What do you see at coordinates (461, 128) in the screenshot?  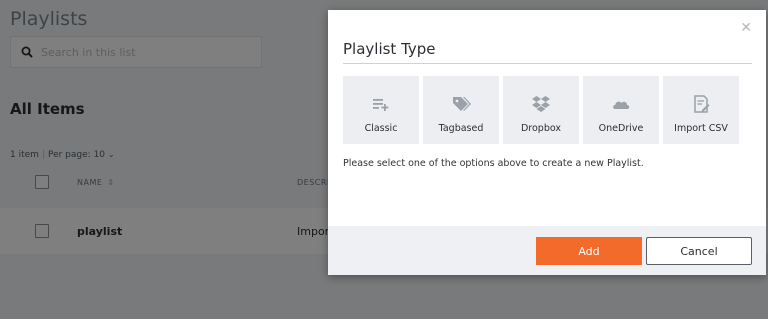 I see `type-label: Tagbased` at bounding box center [461, 128].